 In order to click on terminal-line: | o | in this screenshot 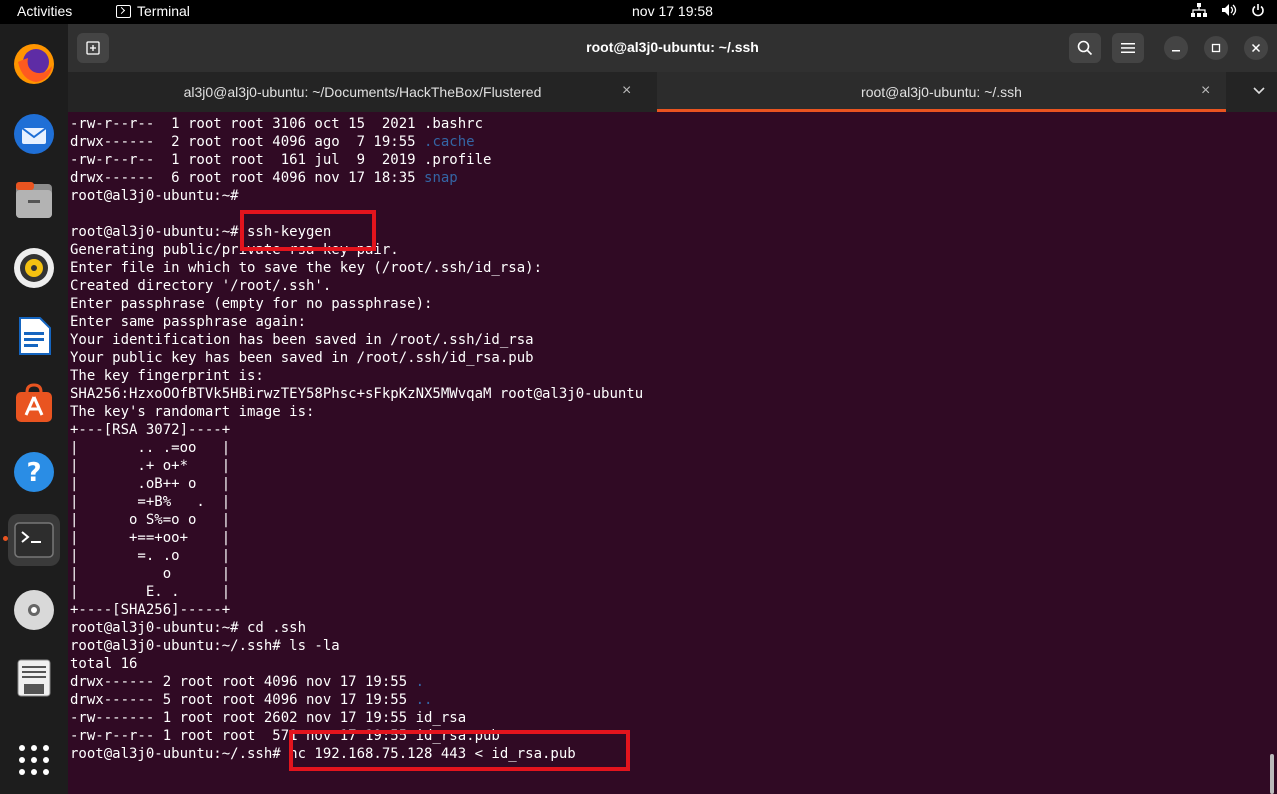, I will do `click(150, 574)`.